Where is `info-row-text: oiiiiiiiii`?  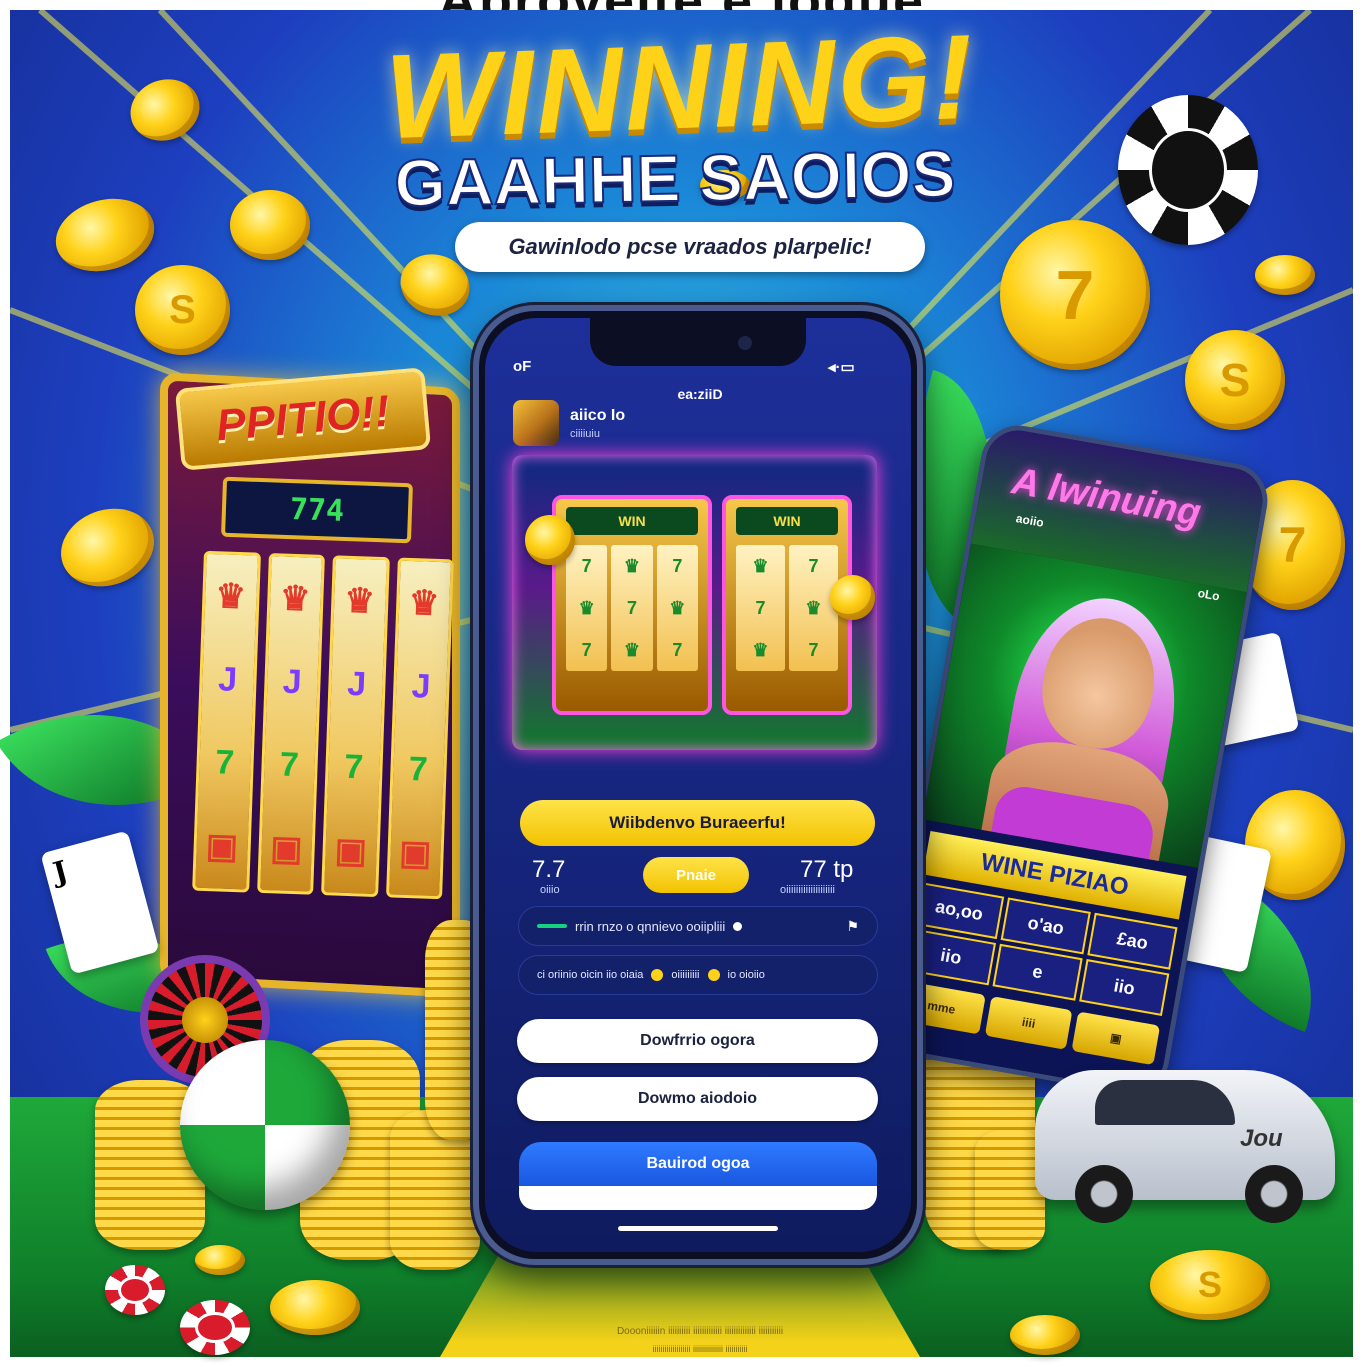 info-row-text: oiiiiiiiii is located at coordinates (685, 975).